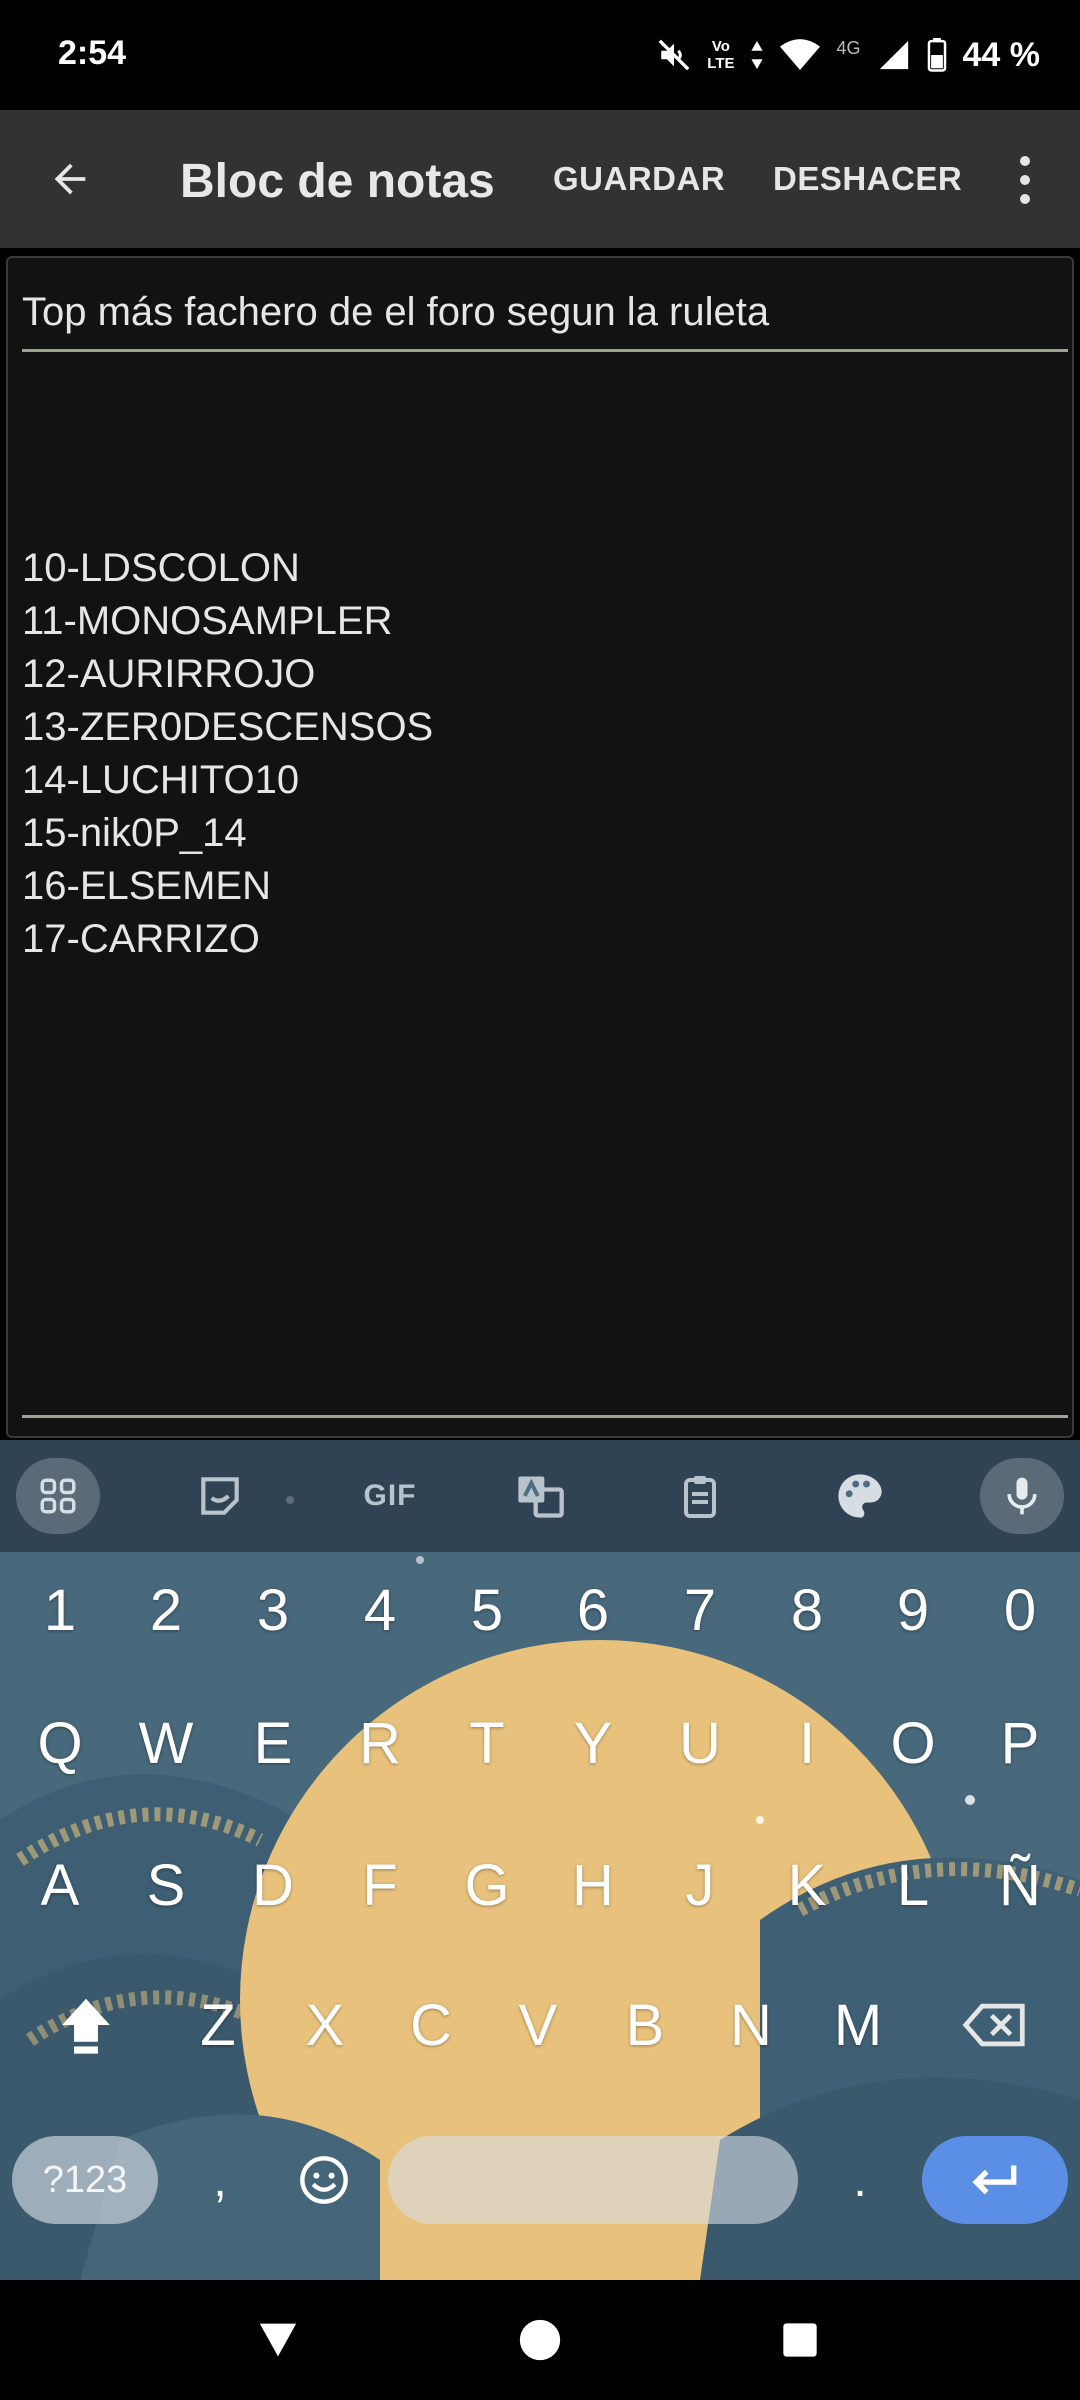  What do you see at coordinates (487, 1610) in the screenshot?
I see `key-number-5: 5` at bounding box center [487, 1610].